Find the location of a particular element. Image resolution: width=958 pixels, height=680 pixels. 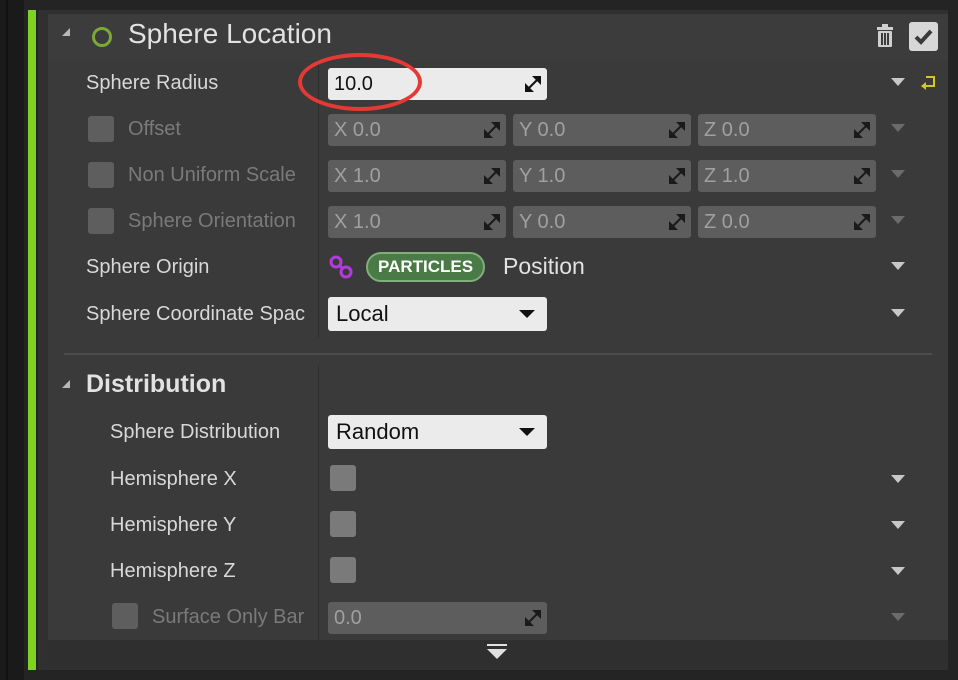

coordinate-space-dropdown: Local is located at coordinates (437, 314).